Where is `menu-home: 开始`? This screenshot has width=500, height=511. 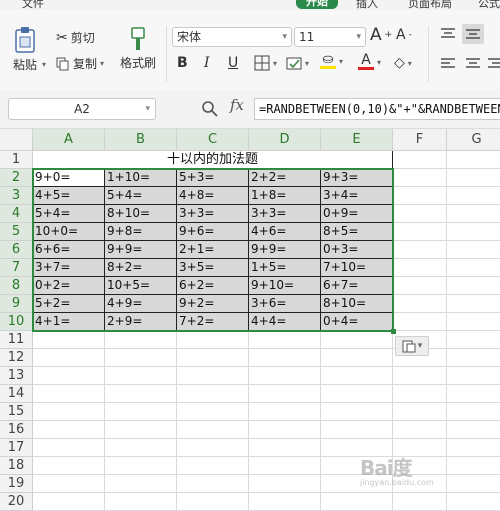 menu-home: 开始 is located at coordinates (317, 4).